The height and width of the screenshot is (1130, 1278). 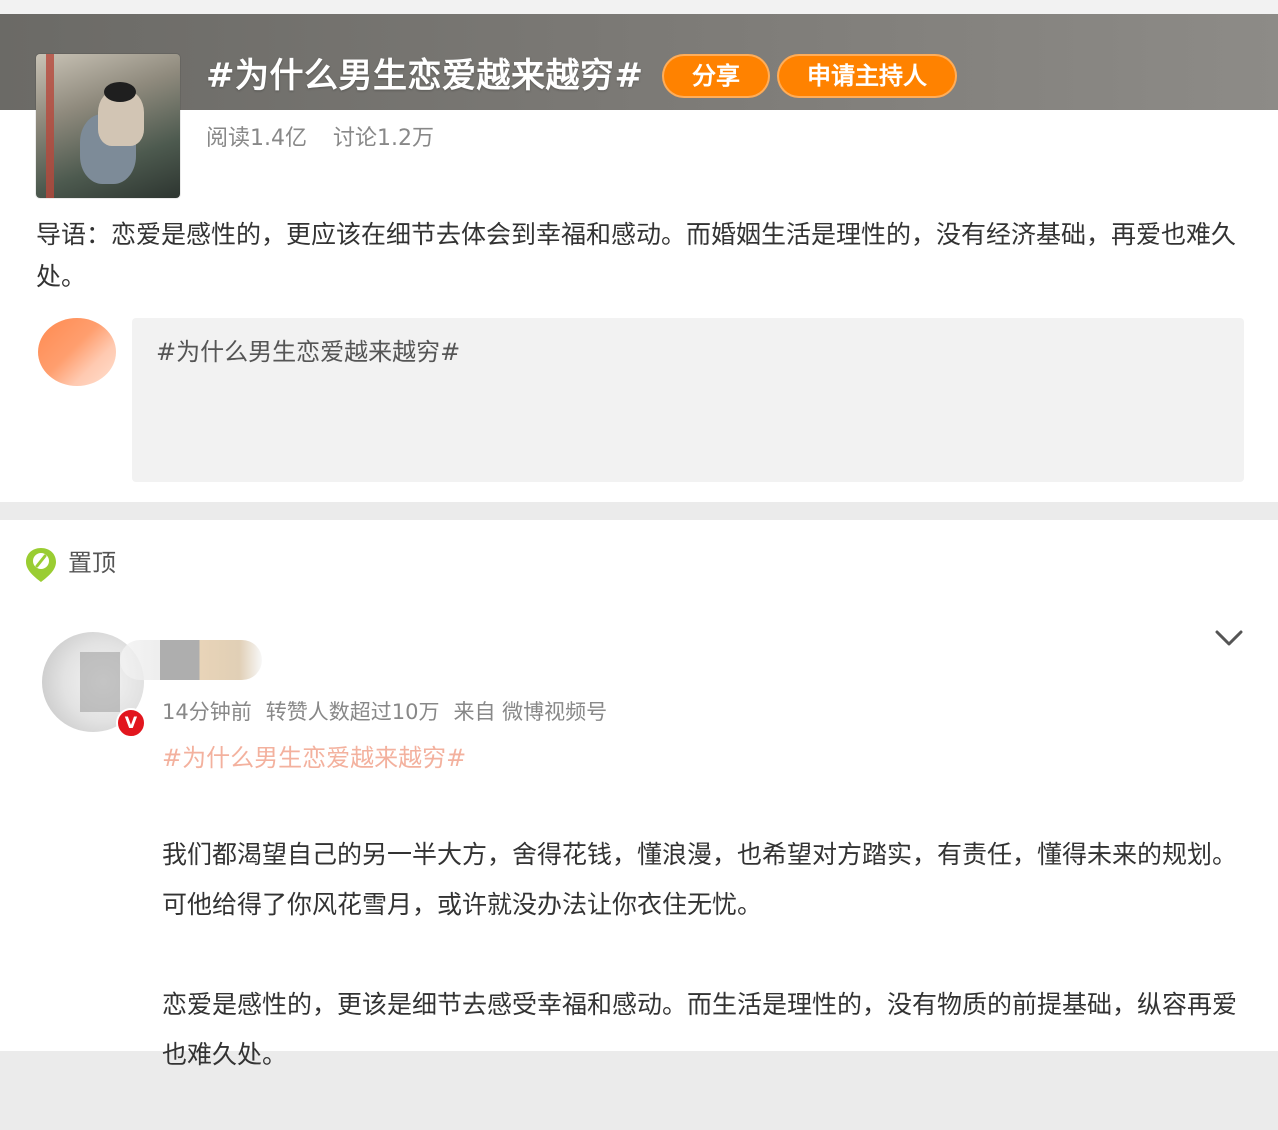 I want to click on post-time: 14分钟前, so click(x=207, y=712).